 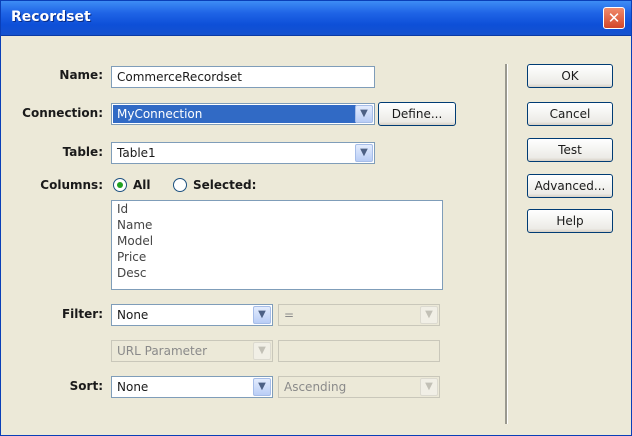 I want to click on close-icon: ✕, so click(x=614, y=18).